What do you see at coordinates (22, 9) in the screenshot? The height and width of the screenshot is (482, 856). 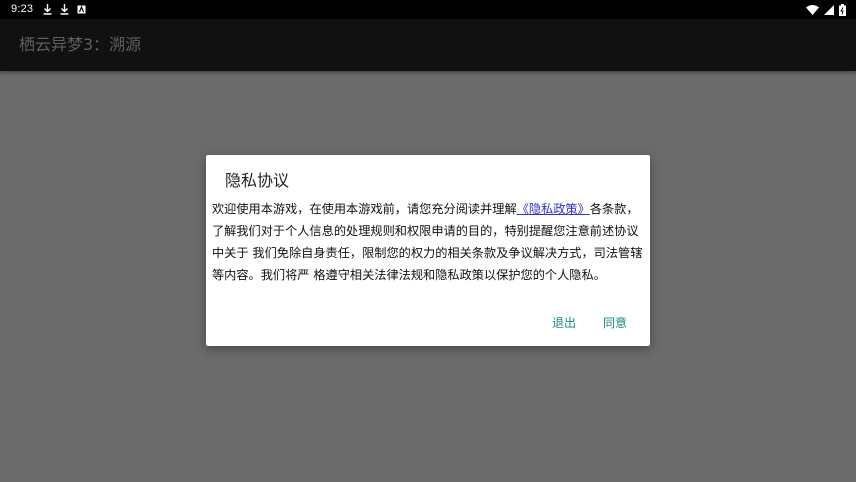 I see `status-time: 9:23` at bounding box center [22, 9].